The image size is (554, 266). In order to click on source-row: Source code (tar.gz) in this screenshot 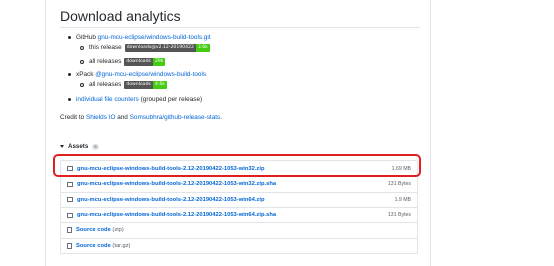, I will do `click(239, 245)`.